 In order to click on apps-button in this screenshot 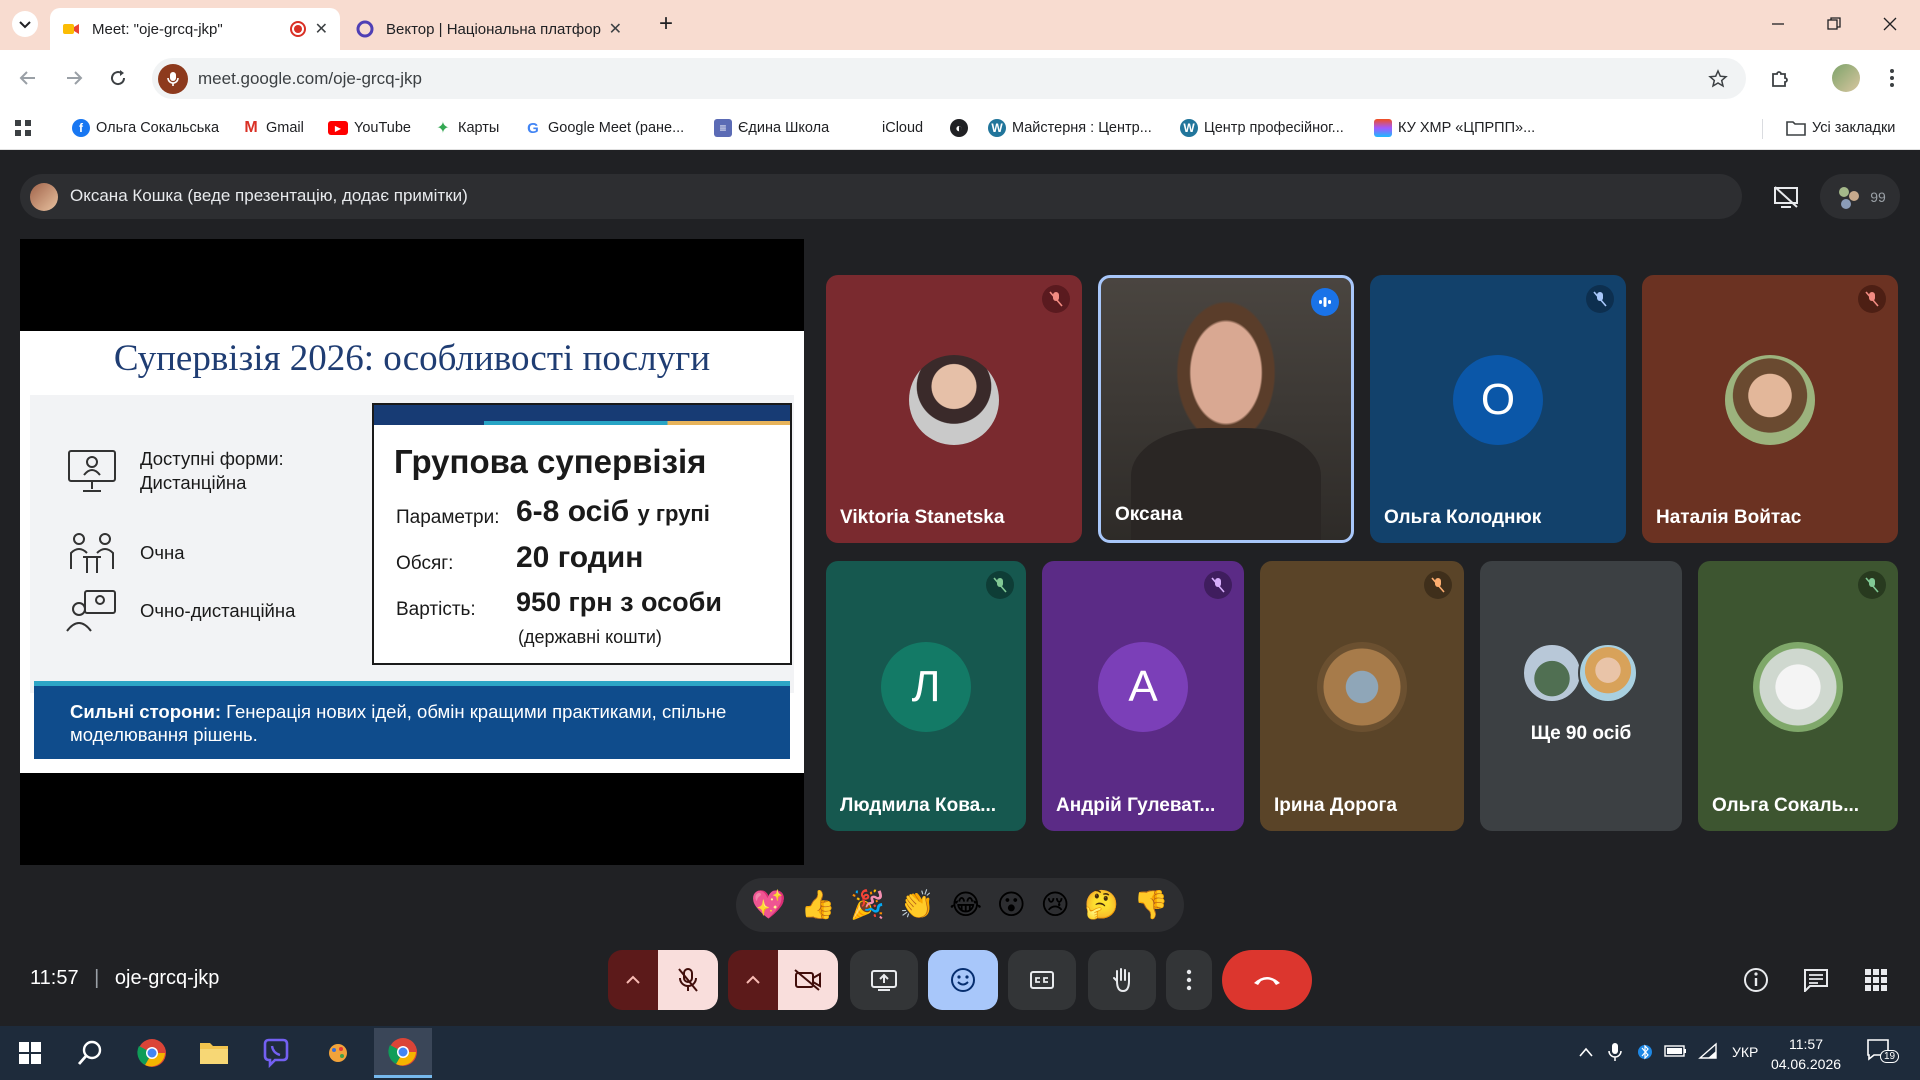, I will do `click(23, 128)`.